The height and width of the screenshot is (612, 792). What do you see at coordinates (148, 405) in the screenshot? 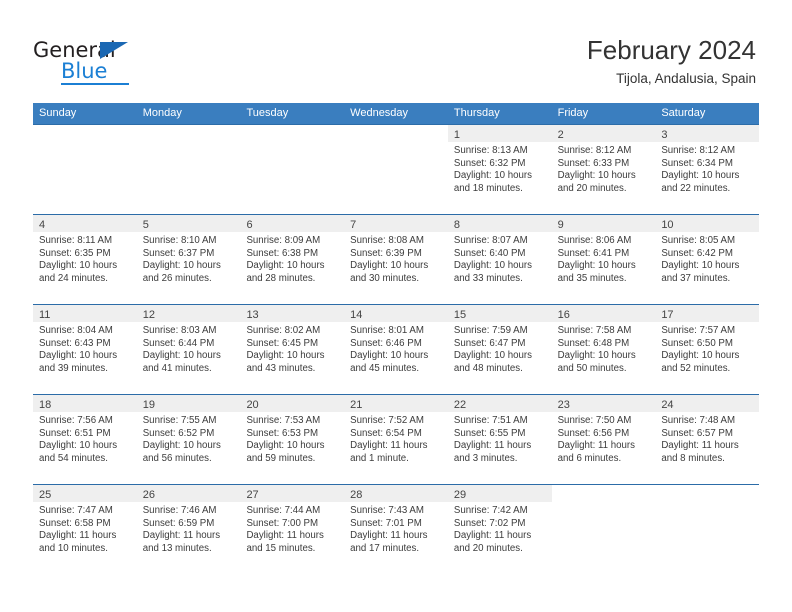
I see `day-number: 19` at bounding box center [148, 405].